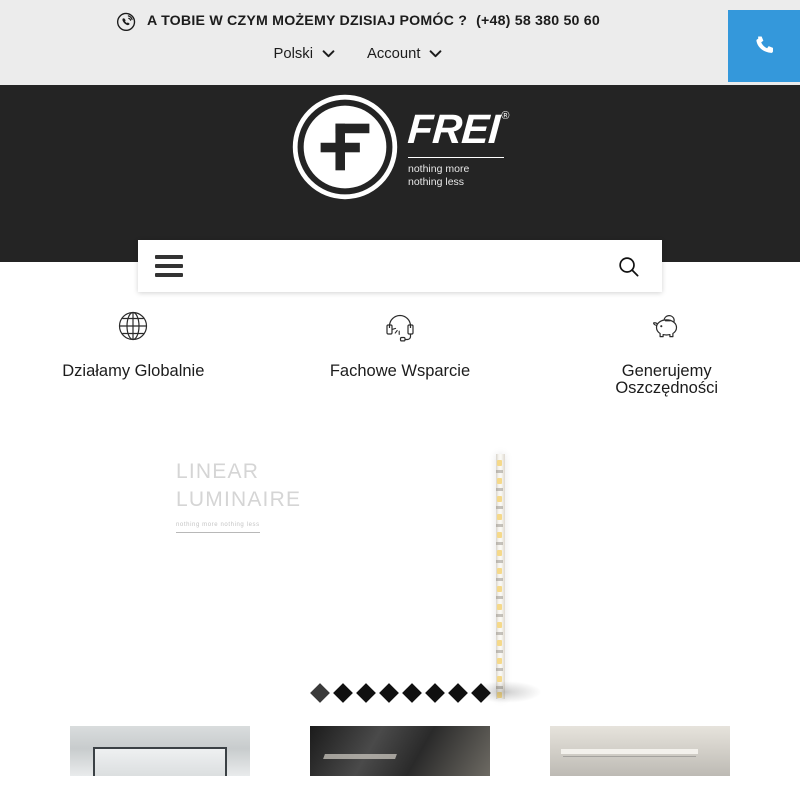  I want to click on card-cleanroom-interior, so click(160, 751).